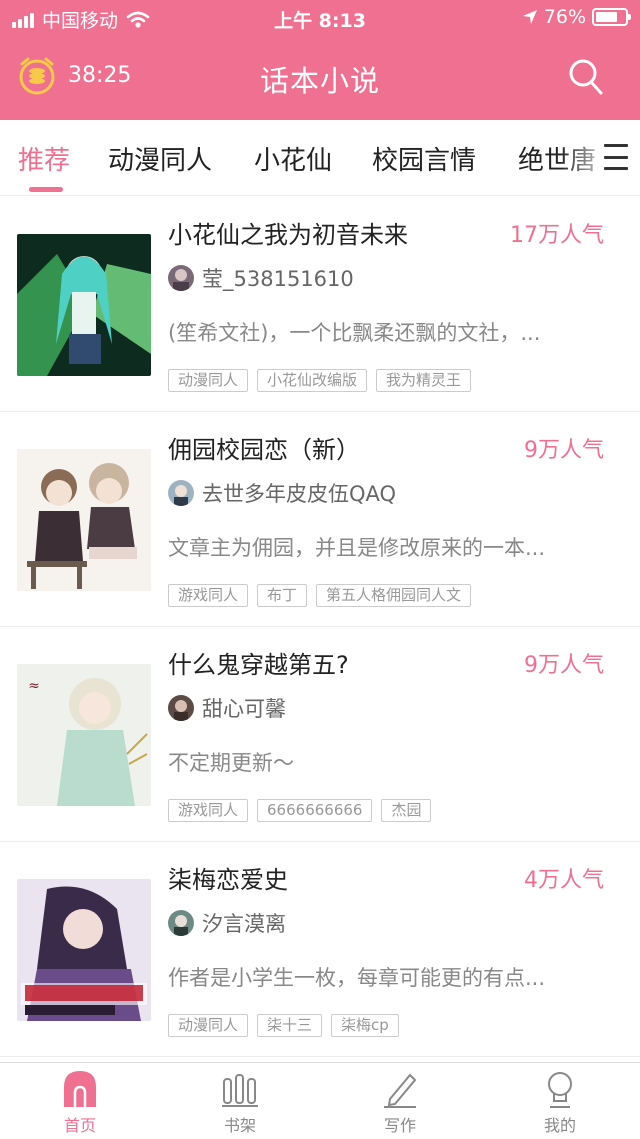 Image resolution: width=640 pixels, height=1139 pixels. I want to click on battery-percent: 76%, so click(564, 17).